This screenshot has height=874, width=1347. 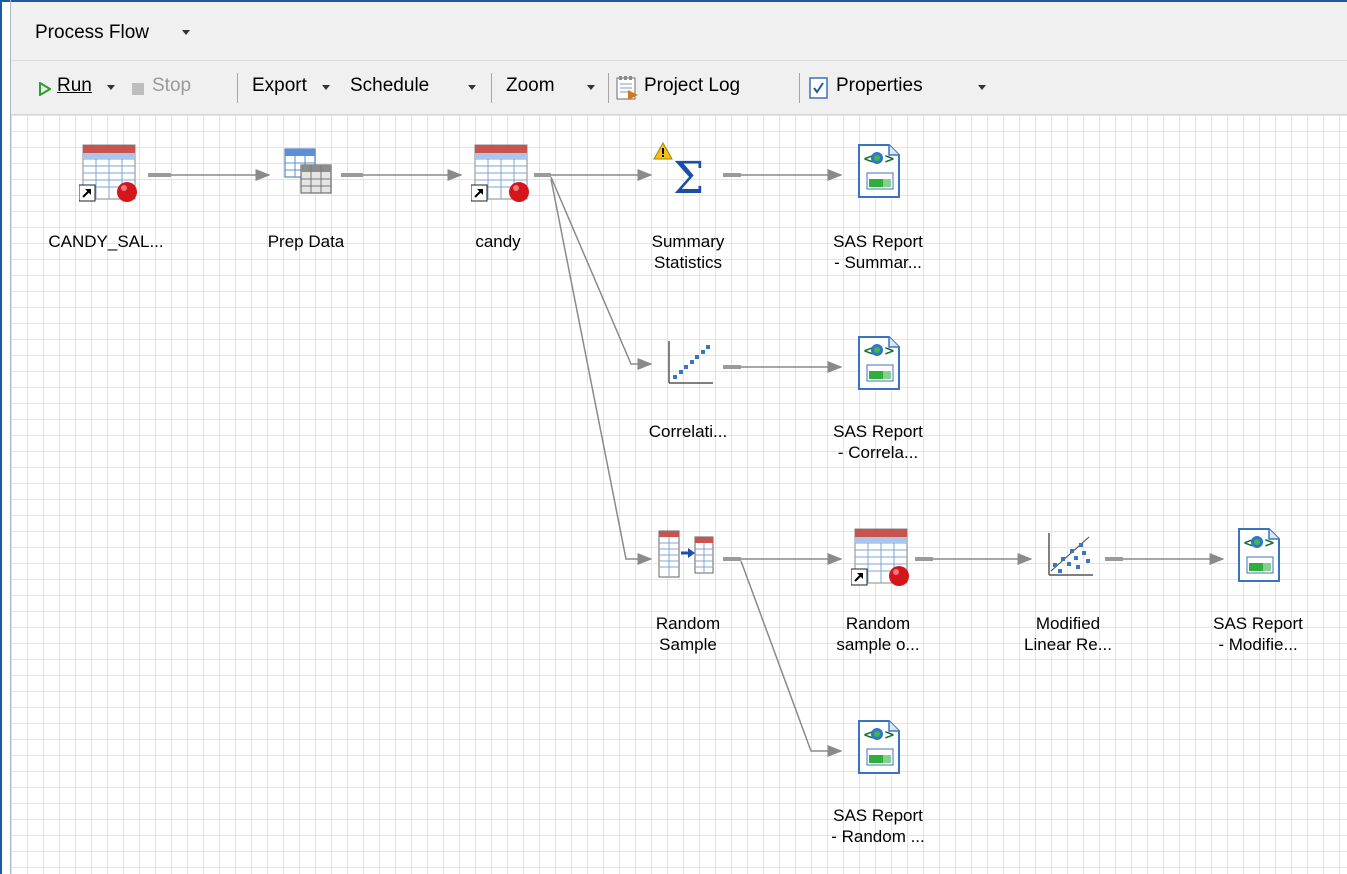 I want to click on node-prep-data: Prep Data, so click(x=306, y=196).